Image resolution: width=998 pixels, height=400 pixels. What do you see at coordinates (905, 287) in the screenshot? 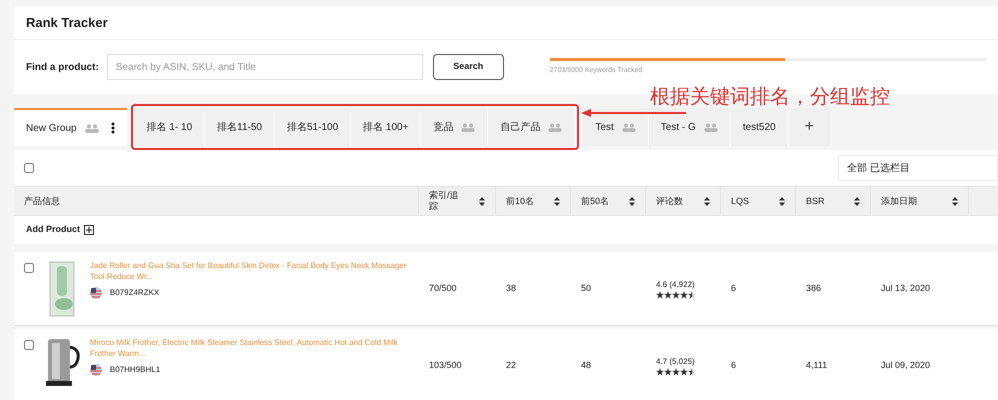
I see `table-cell: Jul 13, 2020` at bounding box center [905, 287].